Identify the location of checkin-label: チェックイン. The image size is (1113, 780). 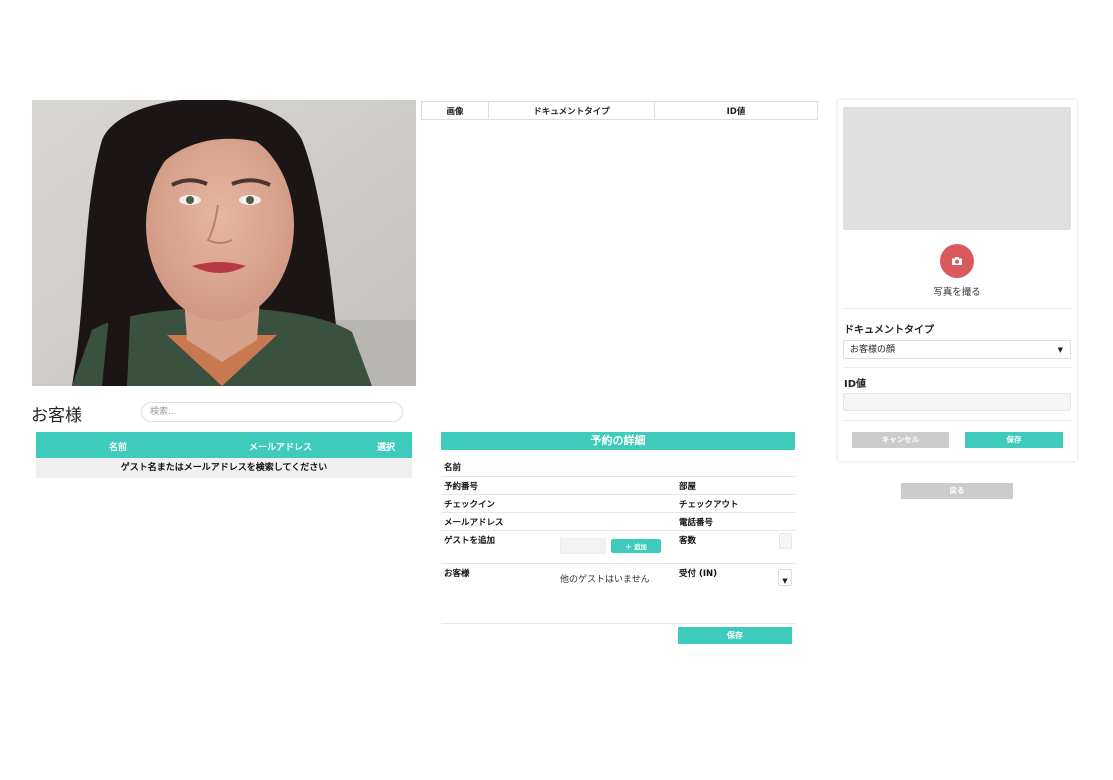
(470, 505).